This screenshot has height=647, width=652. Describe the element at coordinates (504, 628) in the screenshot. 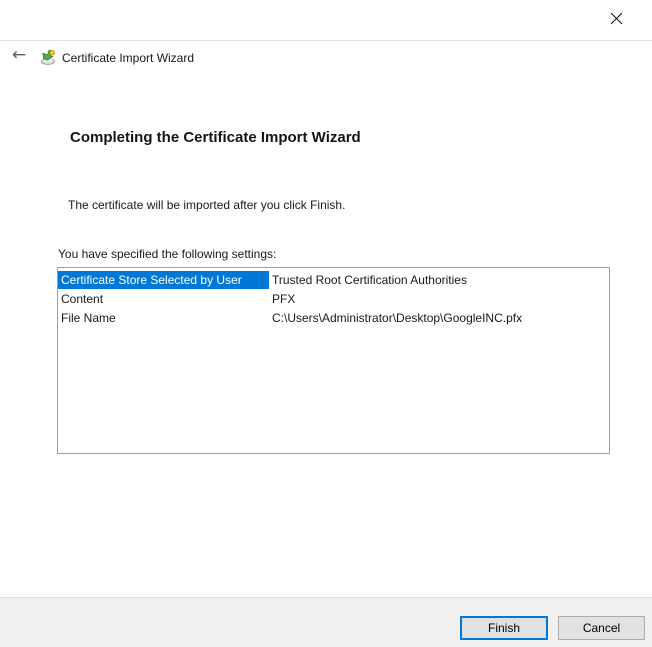

I see `finish-button: Finish` at that location.